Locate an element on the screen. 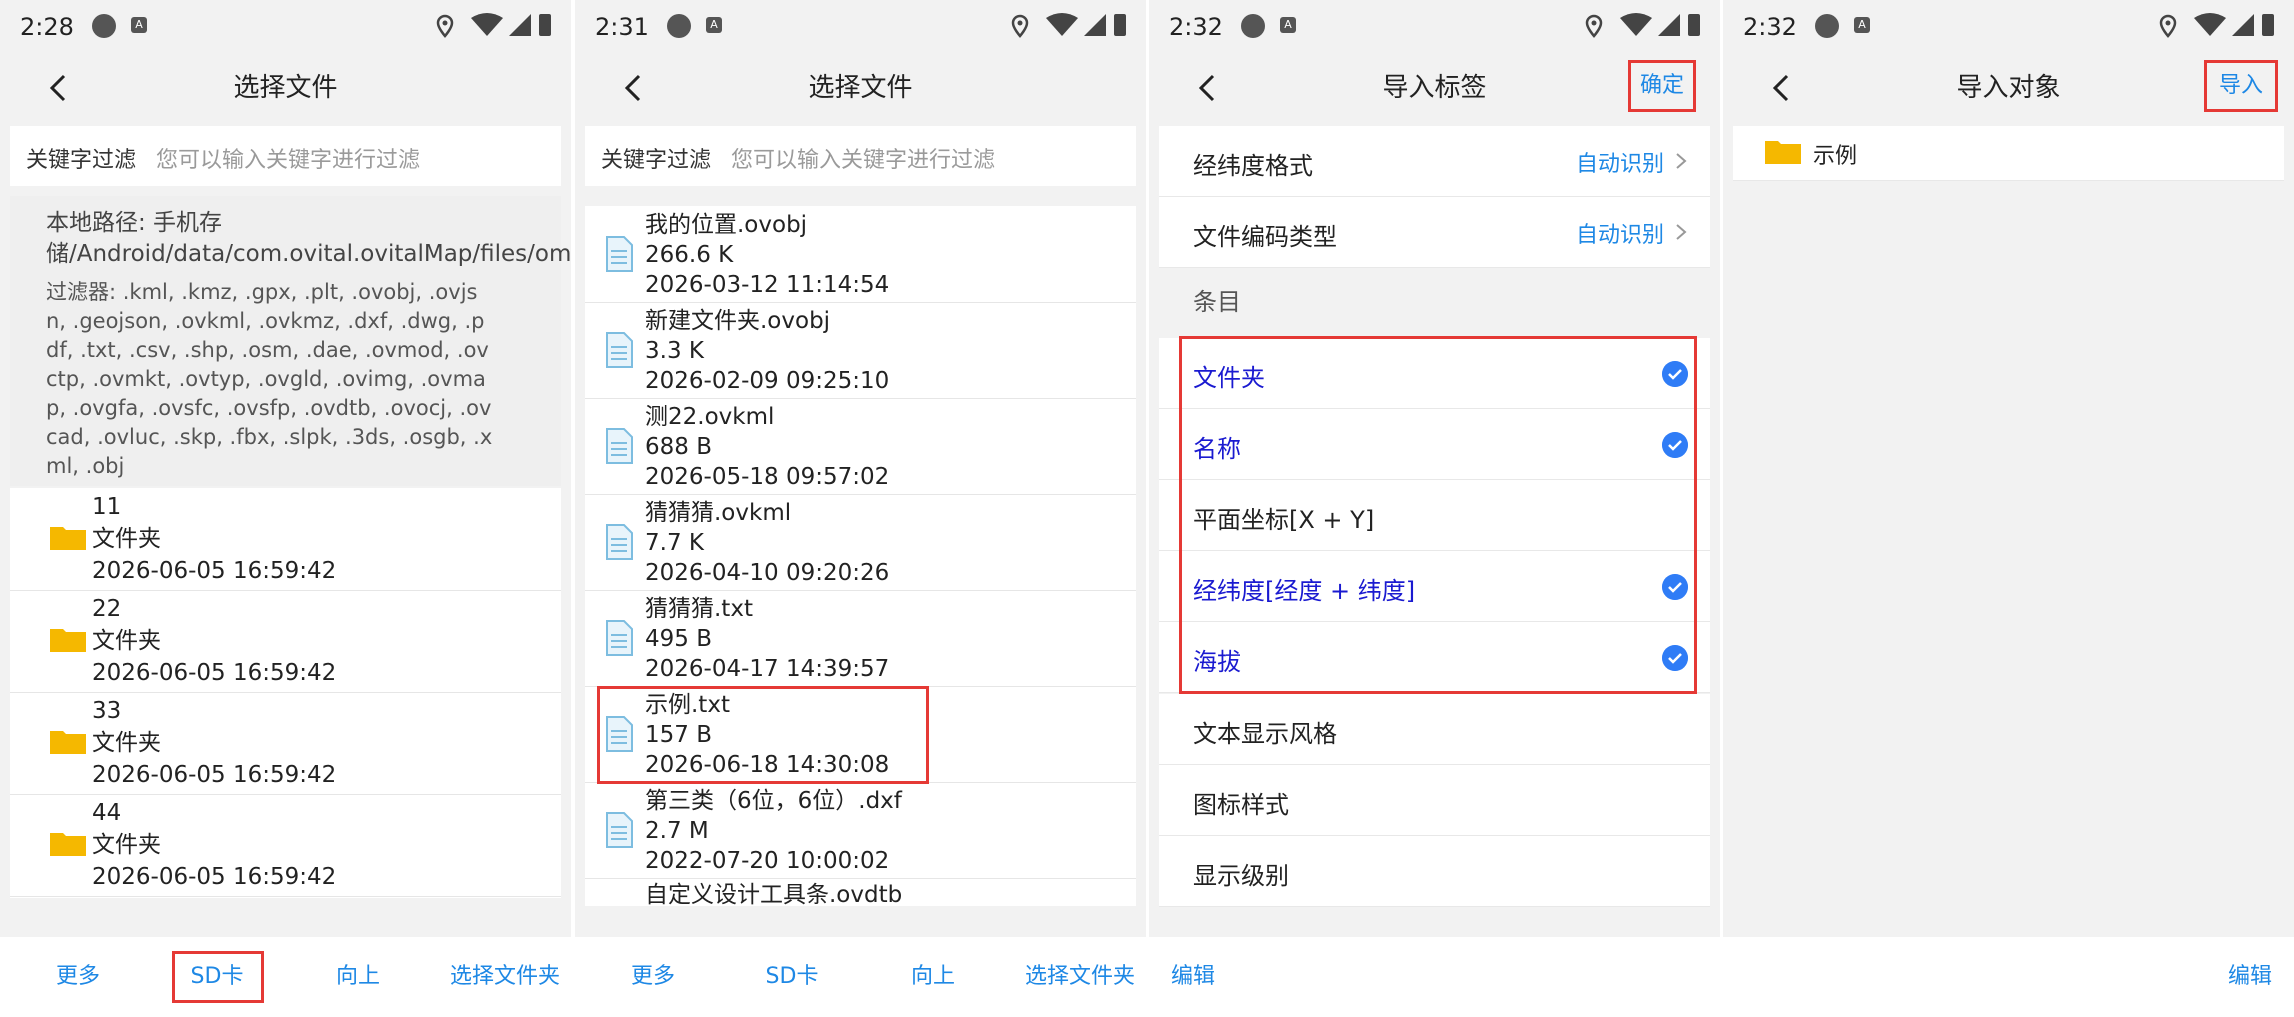 The image size is (2294, 1017). file-size: 266.6 K is located at coordinates (689, 255).